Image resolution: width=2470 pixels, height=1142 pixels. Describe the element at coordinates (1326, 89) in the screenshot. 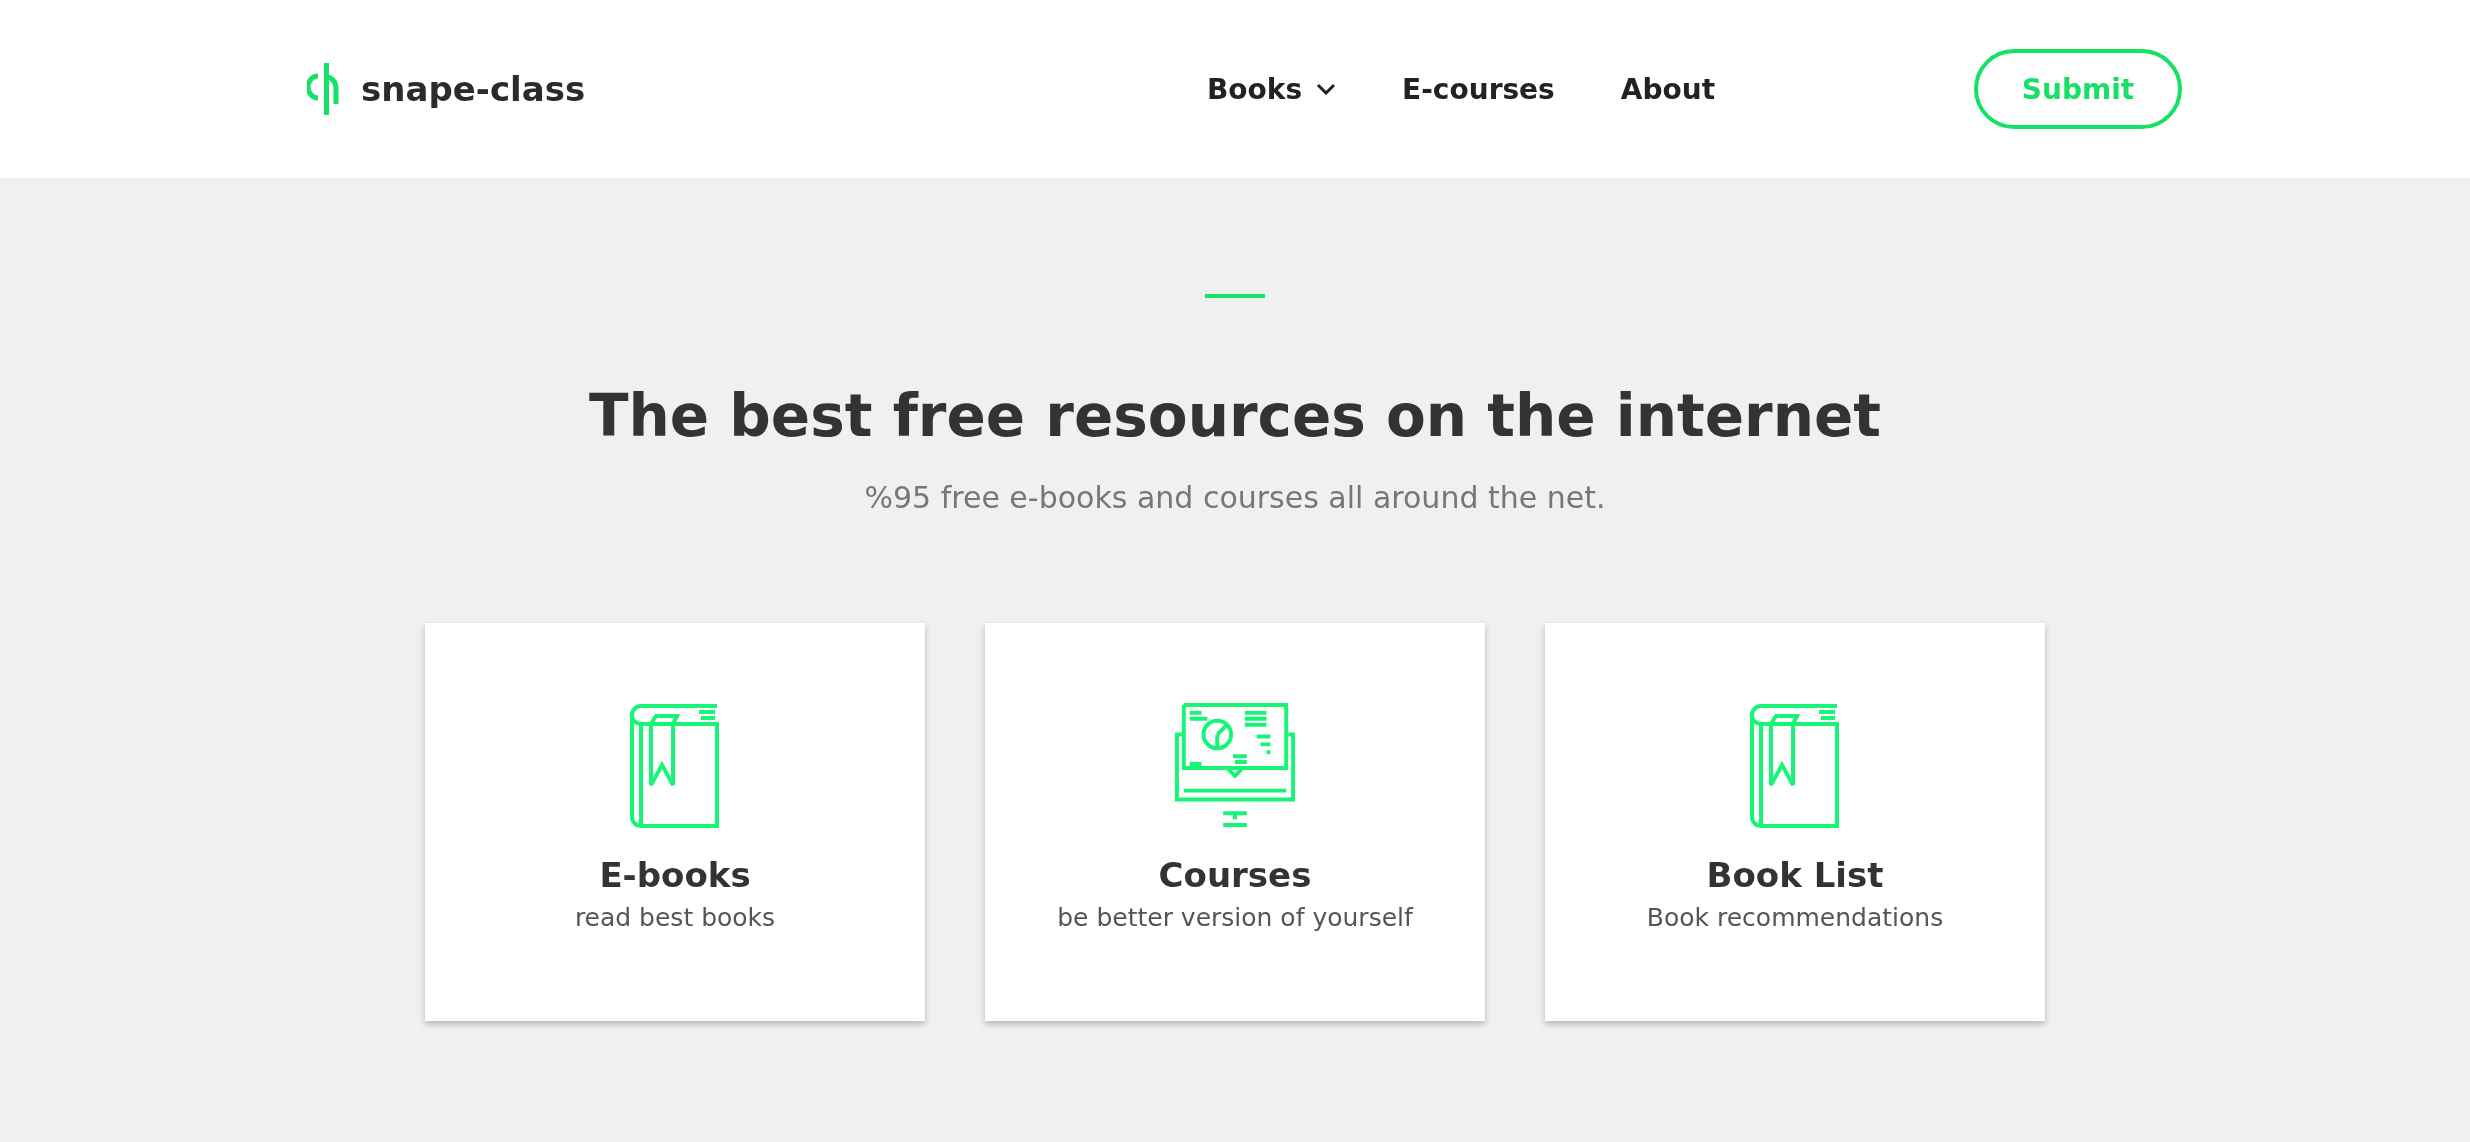

I see `chevron-down-icon` at that location.